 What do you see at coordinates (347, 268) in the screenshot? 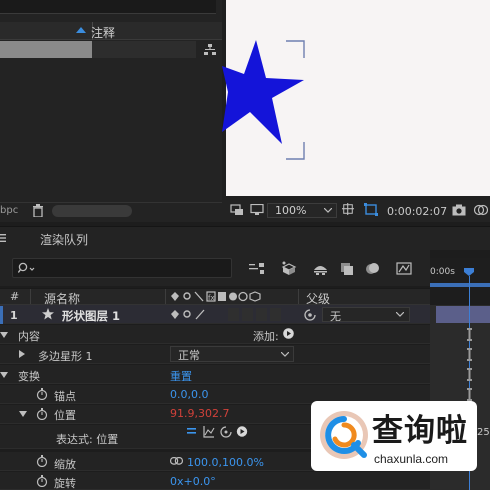
I see `frame-blending-icon` at bounding box center [347, 268].